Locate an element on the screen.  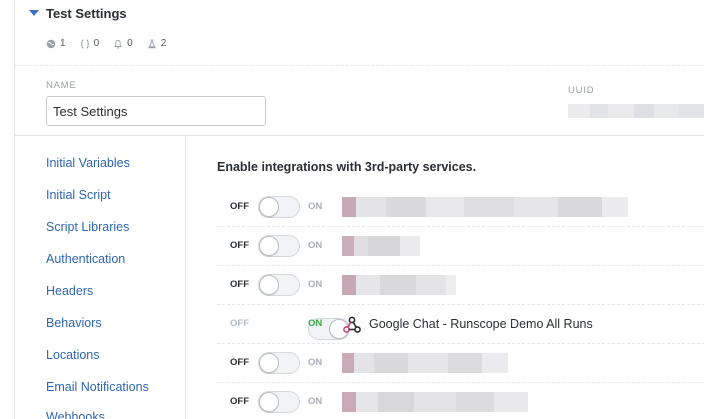
section-title: Test Settings is located at coordinates (86, 13).